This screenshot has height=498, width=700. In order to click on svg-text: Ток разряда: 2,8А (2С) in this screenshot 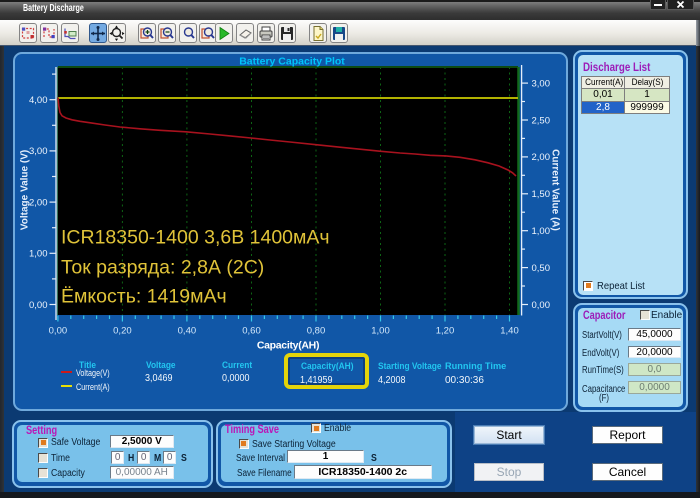, I will do `click(162, 268)`.